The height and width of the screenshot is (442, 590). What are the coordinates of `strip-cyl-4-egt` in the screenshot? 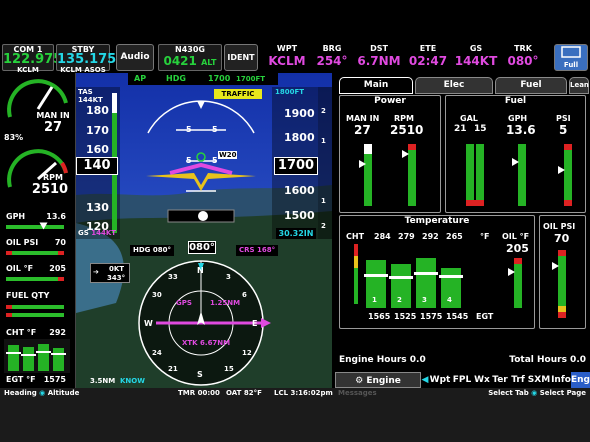 It's located at (58, 354).